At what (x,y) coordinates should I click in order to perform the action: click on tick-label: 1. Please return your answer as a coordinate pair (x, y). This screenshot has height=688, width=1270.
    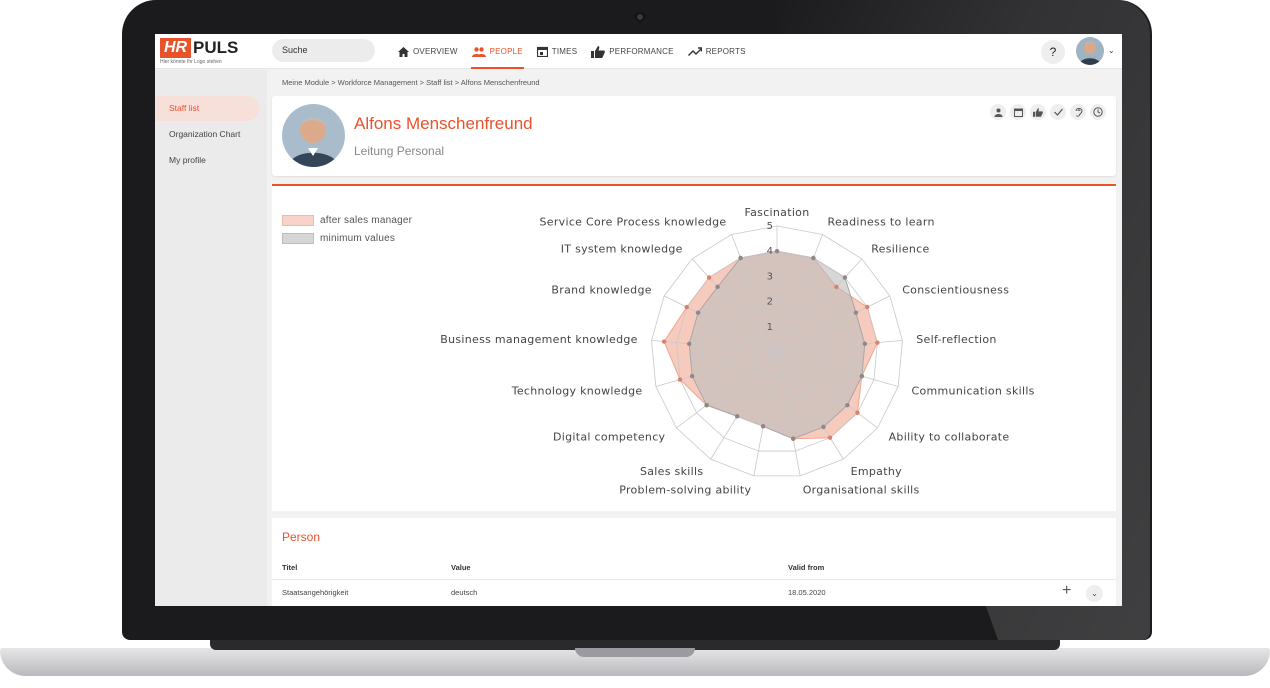
    Looking at the image, I should click on (770, 327).